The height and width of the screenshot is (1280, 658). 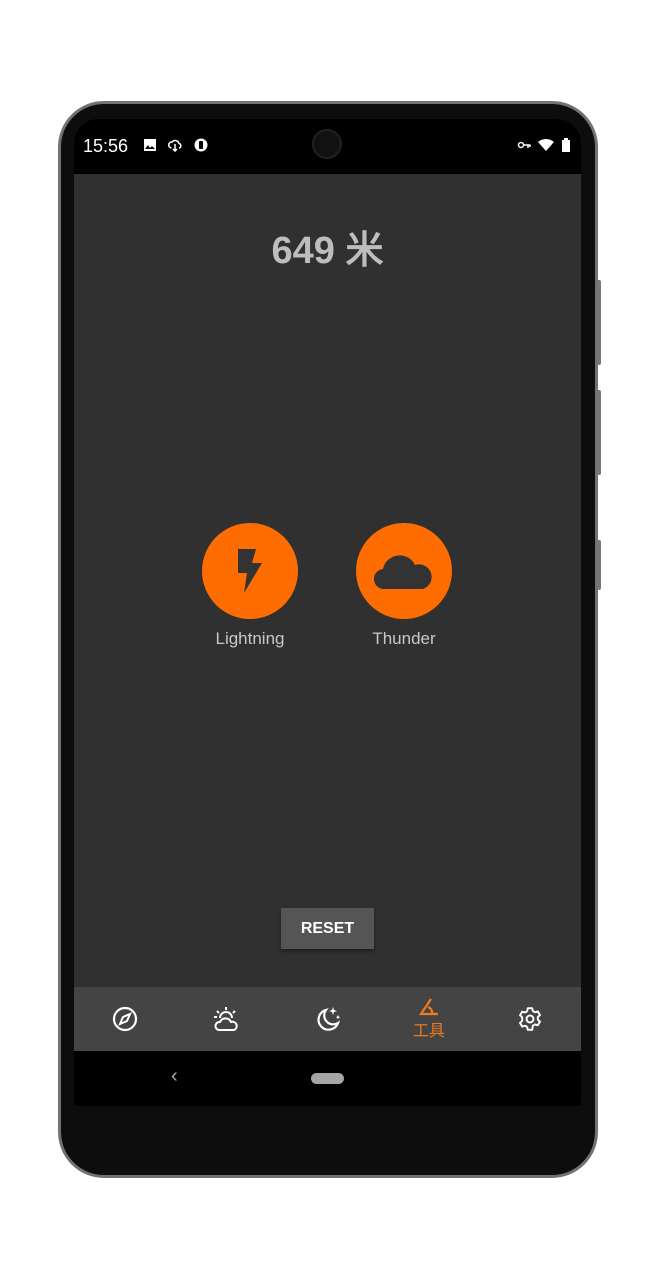 I want to click on moon-stars-icon, so click(x=328, y=1019).